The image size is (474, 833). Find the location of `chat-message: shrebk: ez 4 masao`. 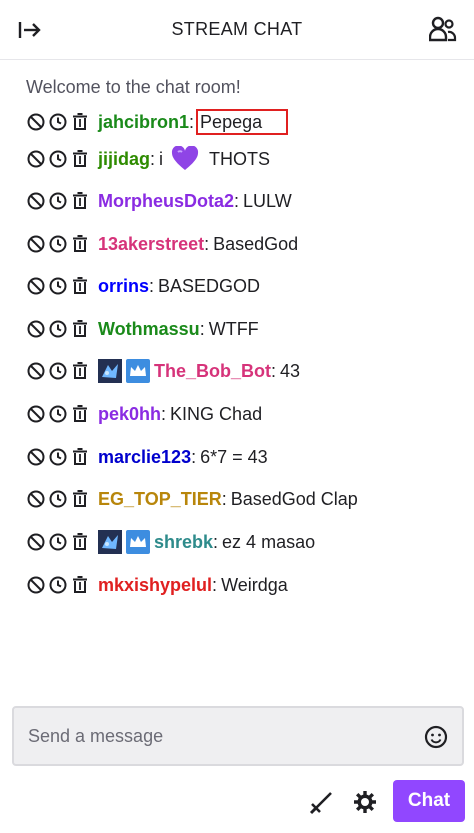

chat-message: shrebk: ez 4 masao is located at coordinates (170, 542).